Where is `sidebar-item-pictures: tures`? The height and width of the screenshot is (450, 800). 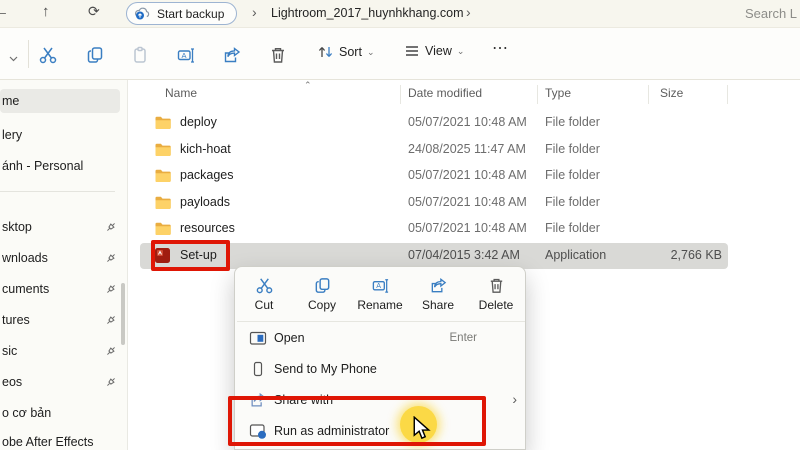
sidebar-item-pictures: tures is located at coordinates (60, 320).